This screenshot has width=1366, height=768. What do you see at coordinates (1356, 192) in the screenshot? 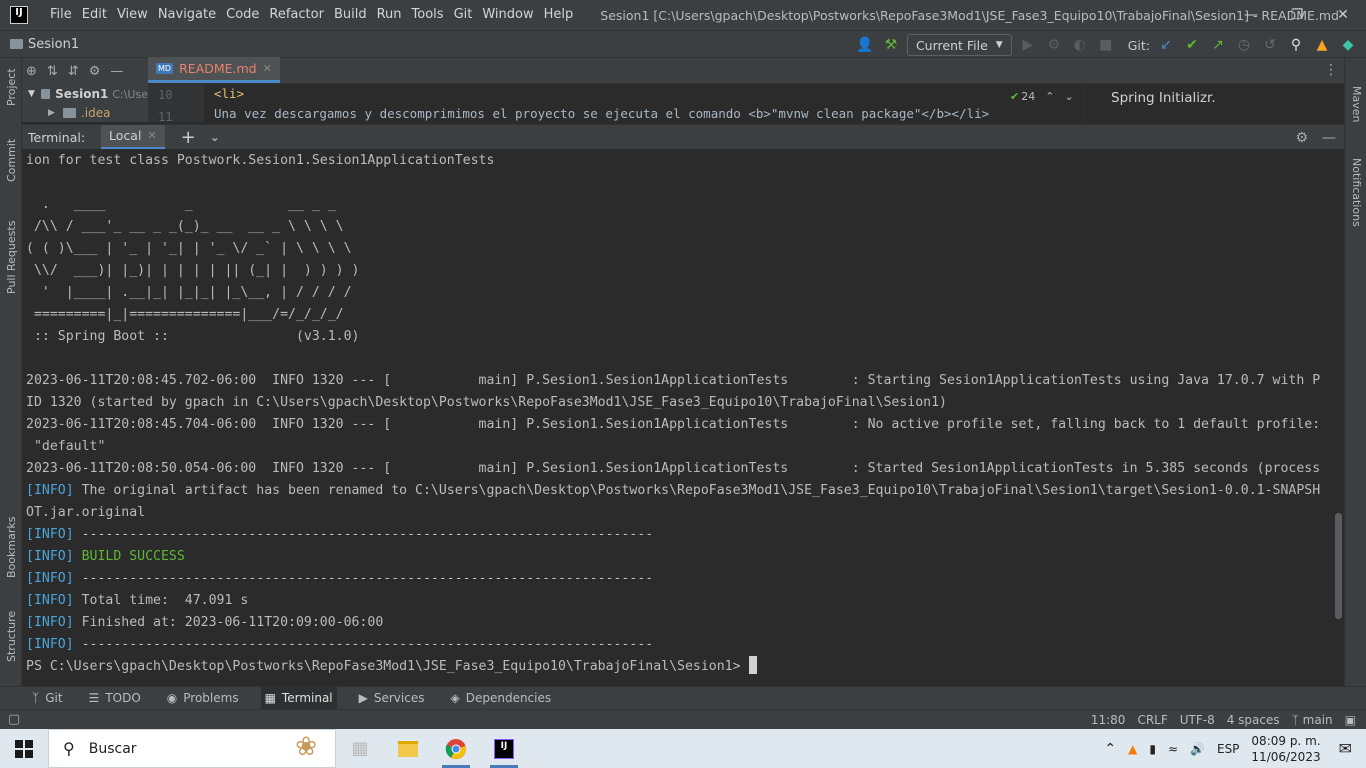
I see `tool-window-notifications: Notifications` at bounding box center [1356, 192].